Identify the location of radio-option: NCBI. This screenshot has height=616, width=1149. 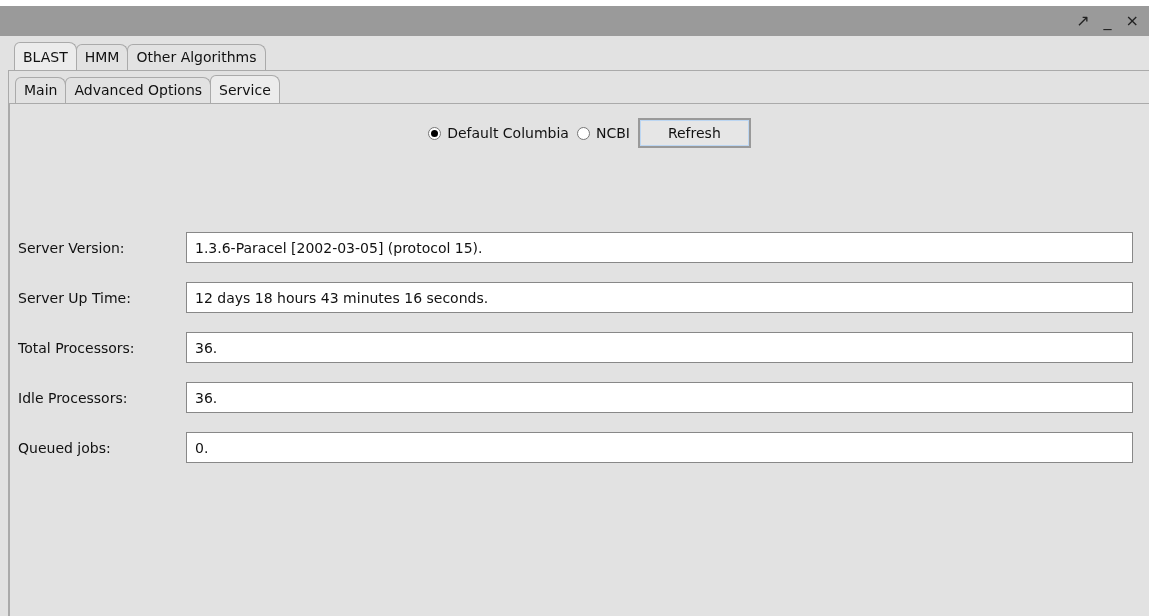
(603, 133).